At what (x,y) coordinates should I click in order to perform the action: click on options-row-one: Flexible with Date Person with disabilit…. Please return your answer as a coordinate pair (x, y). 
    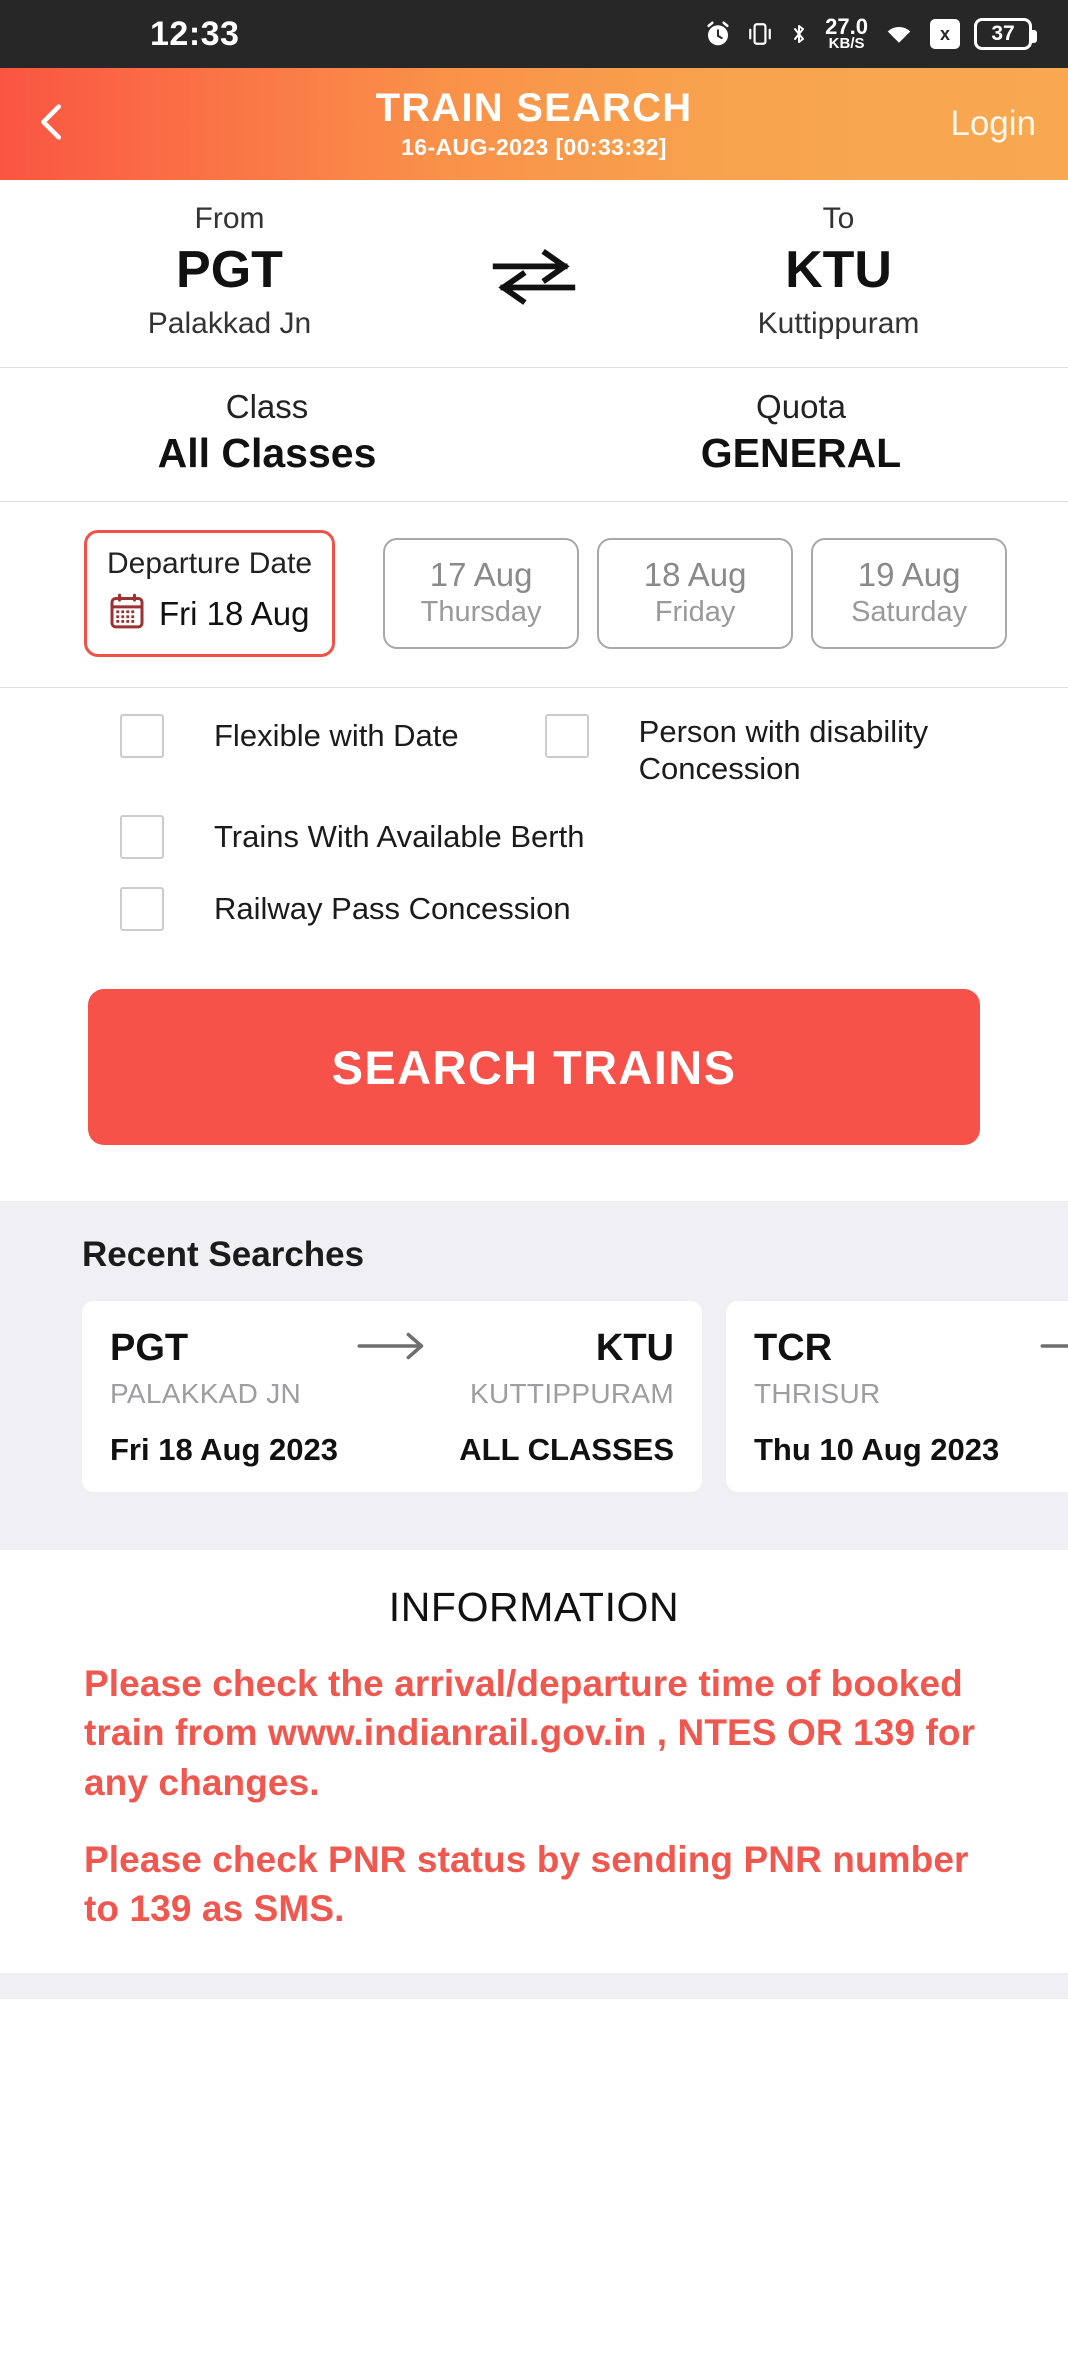
    Looking at the image, I should click on (534, 750).